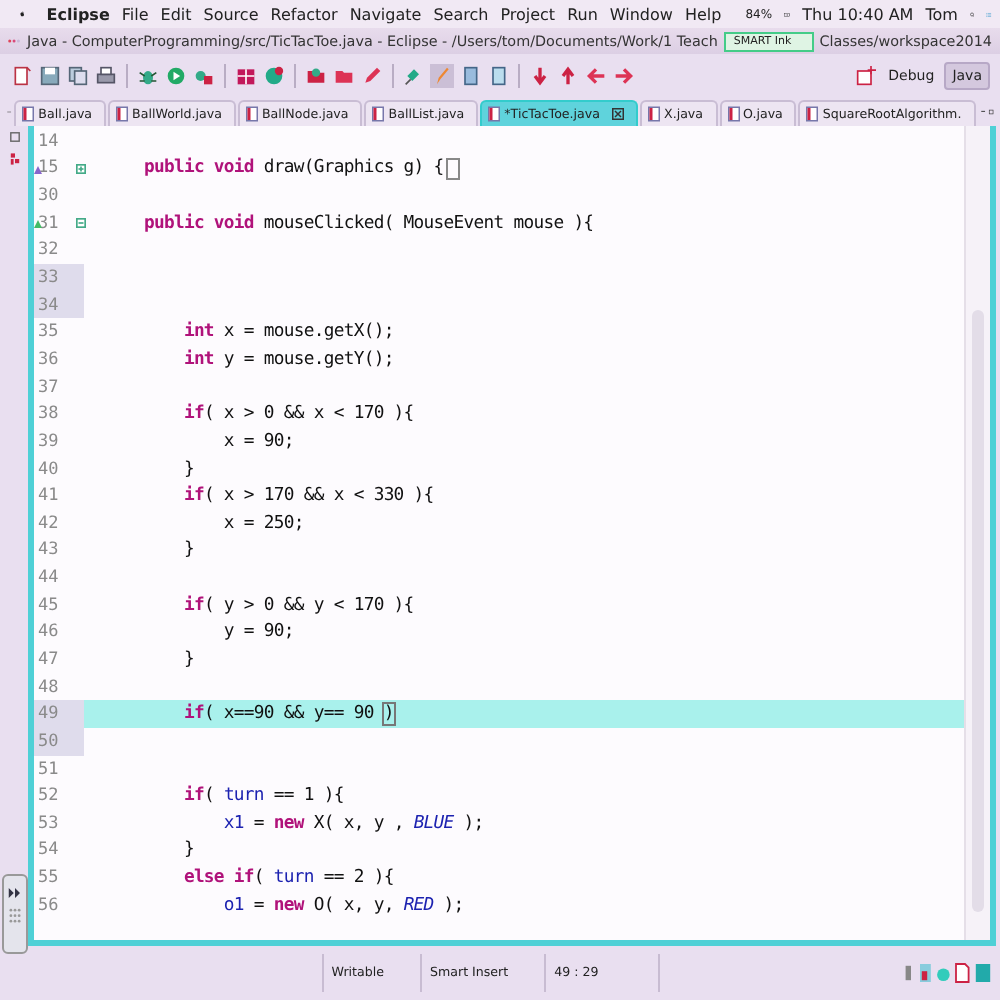  Describe the element at coordinates (59, 742) in the screenshot. I see `line-number: 50` at that location.